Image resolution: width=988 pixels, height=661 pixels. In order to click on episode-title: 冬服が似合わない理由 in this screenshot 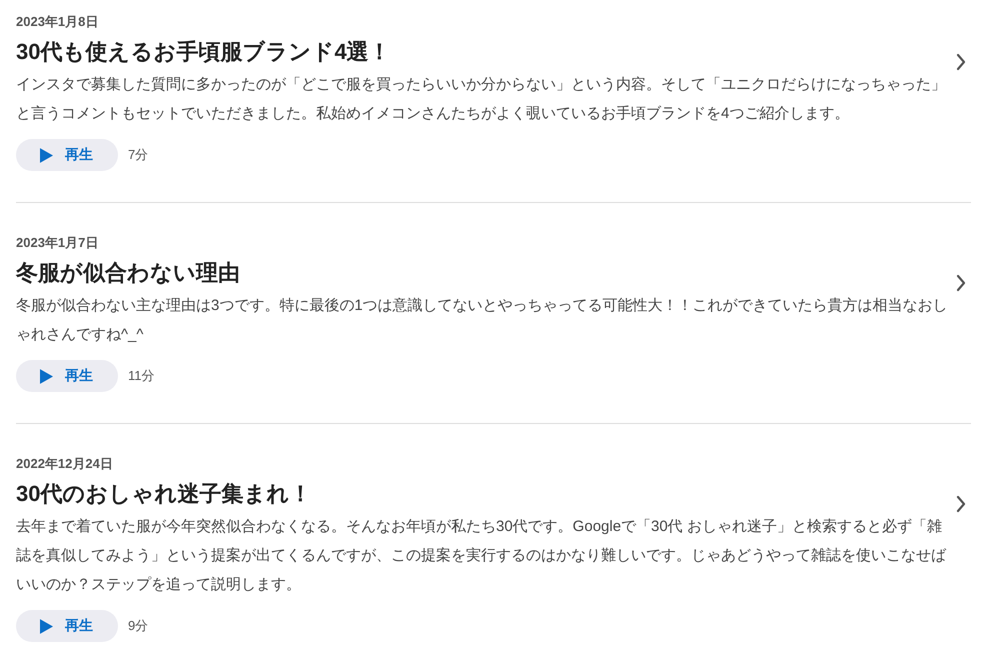, I will do `click(482, 273)`.